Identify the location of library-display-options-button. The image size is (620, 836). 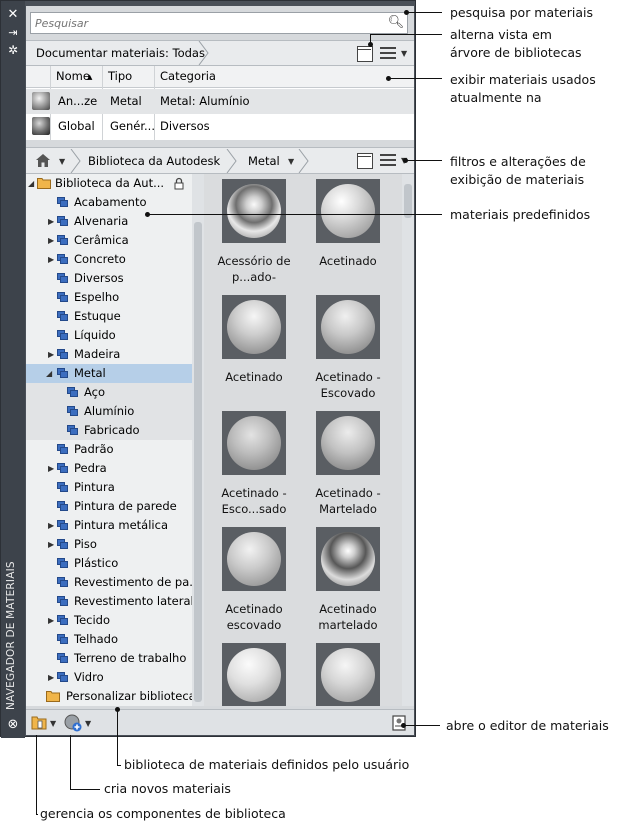
(390, 161).